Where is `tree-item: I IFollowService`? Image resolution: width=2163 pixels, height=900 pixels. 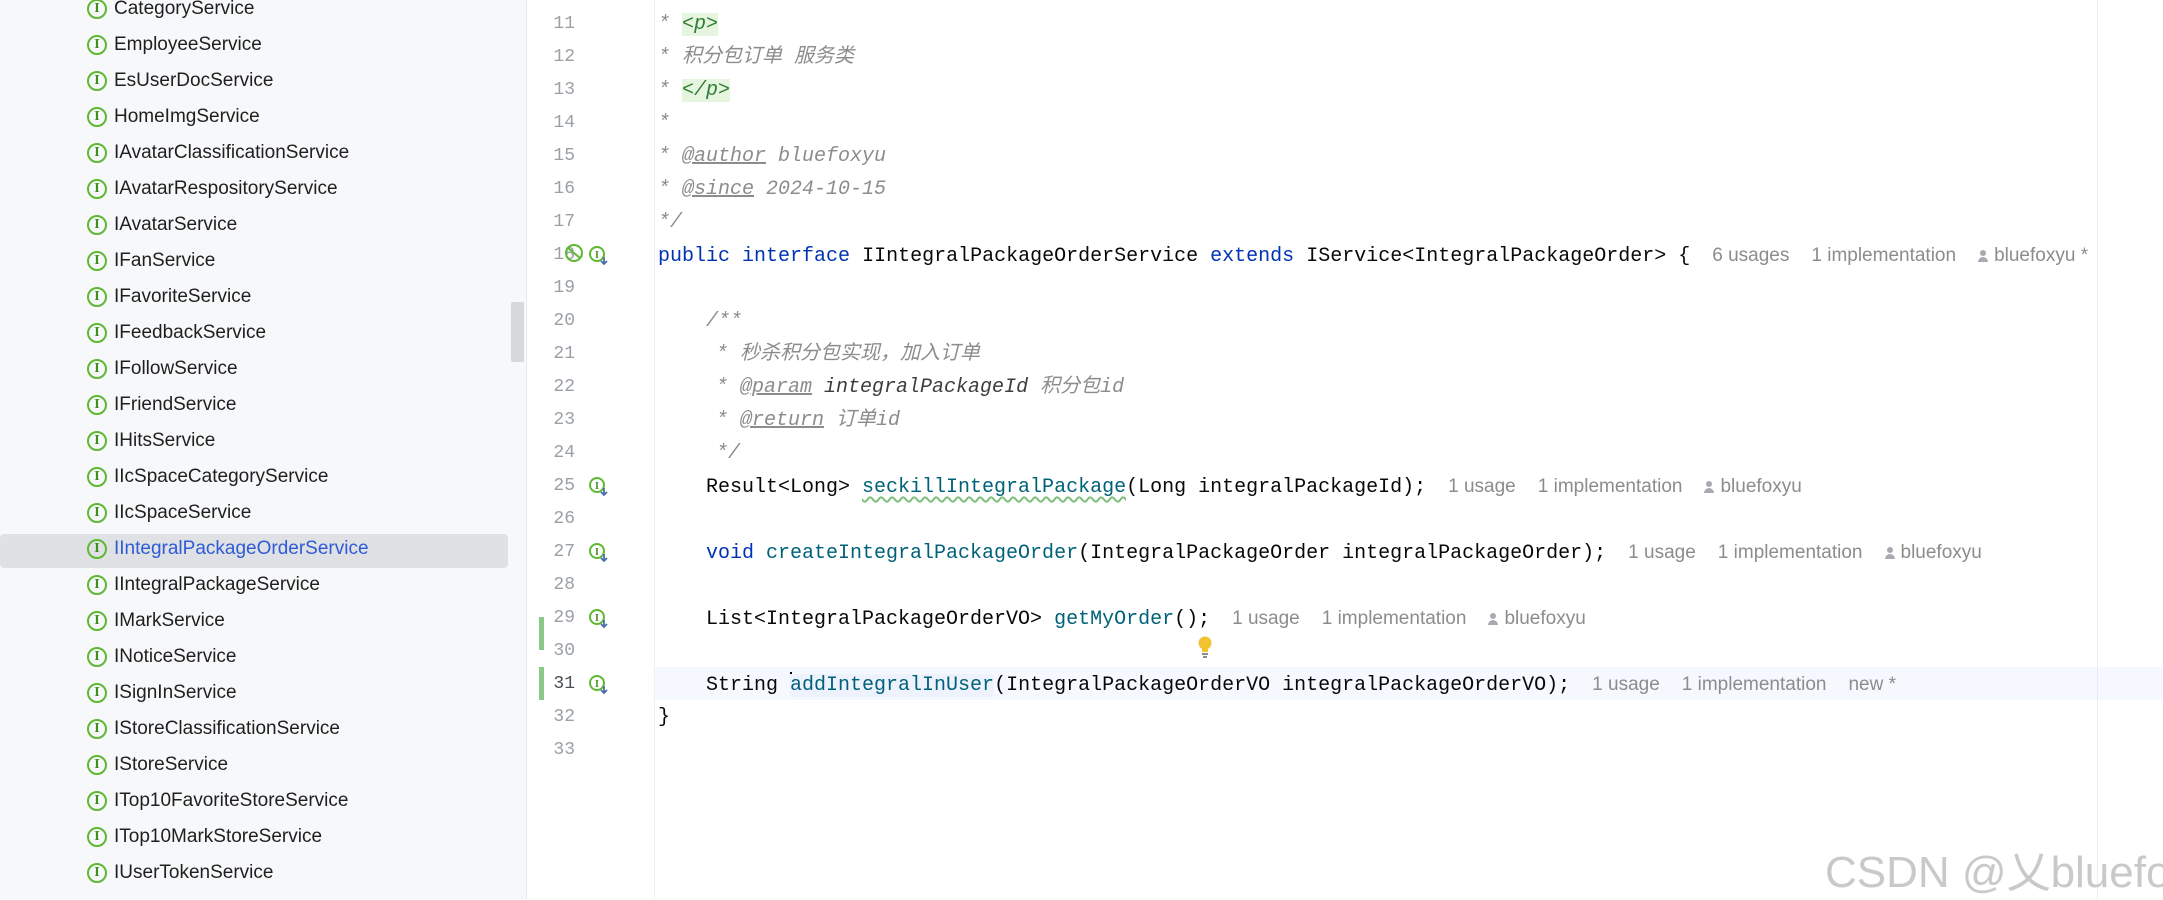 tree-item: I IFollowService is located at coordinates (254, 371).